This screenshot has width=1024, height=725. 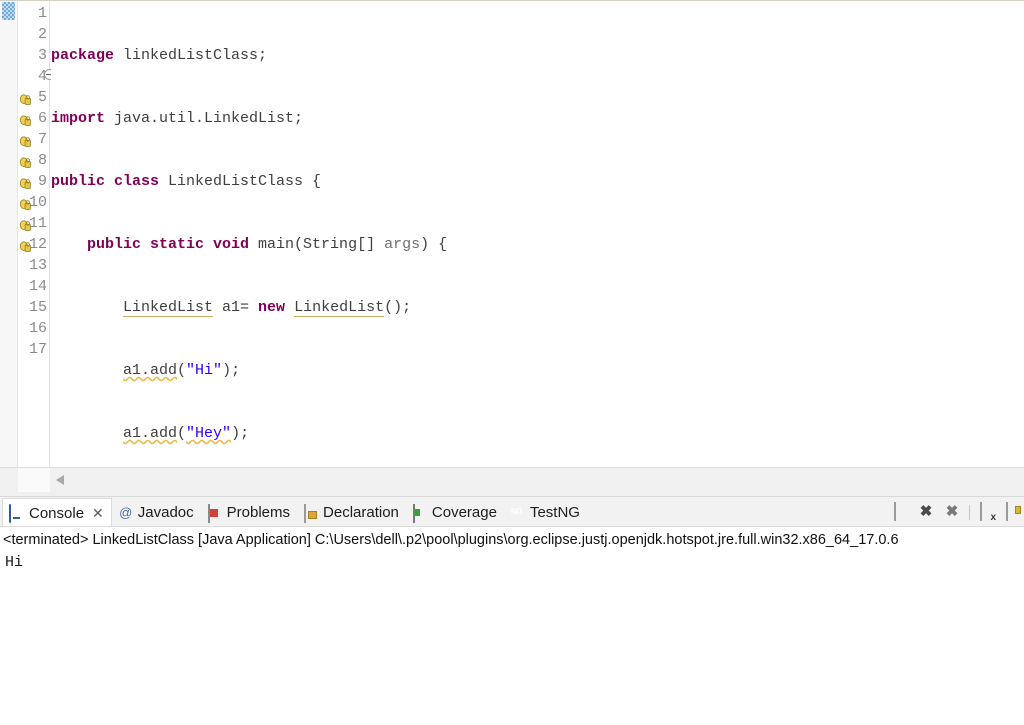 I want to click on scrollbar-corner, so click(x=34, y=480).